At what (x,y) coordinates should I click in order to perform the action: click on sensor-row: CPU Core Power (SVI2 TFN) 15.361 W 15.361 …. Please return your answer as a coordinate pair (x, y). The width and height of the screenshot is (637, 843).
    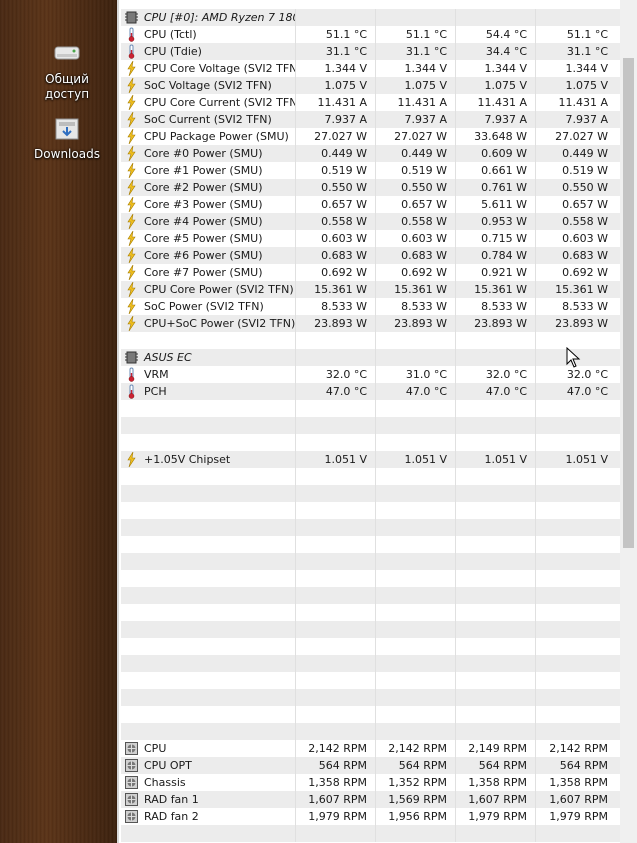
    Looking at the image, I should click on (370, 289).